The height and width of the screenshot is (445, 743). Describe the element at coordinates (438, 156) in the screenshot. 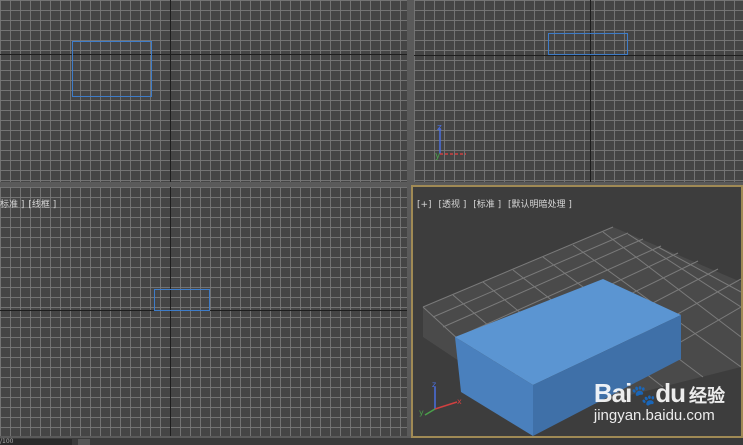

I see `gizmo-y-label: y` at that location.